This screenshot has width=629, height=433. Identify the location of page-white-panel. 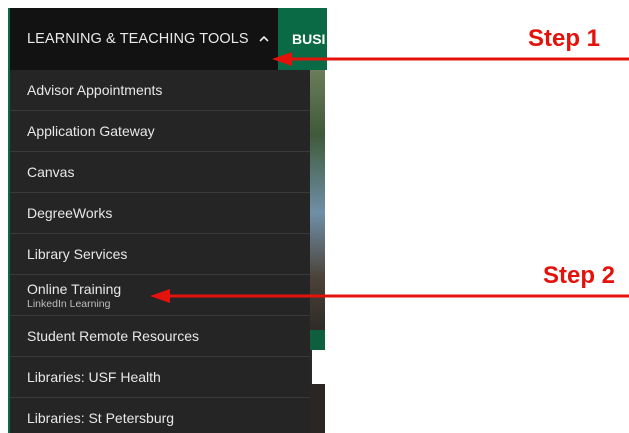
(318, 367).